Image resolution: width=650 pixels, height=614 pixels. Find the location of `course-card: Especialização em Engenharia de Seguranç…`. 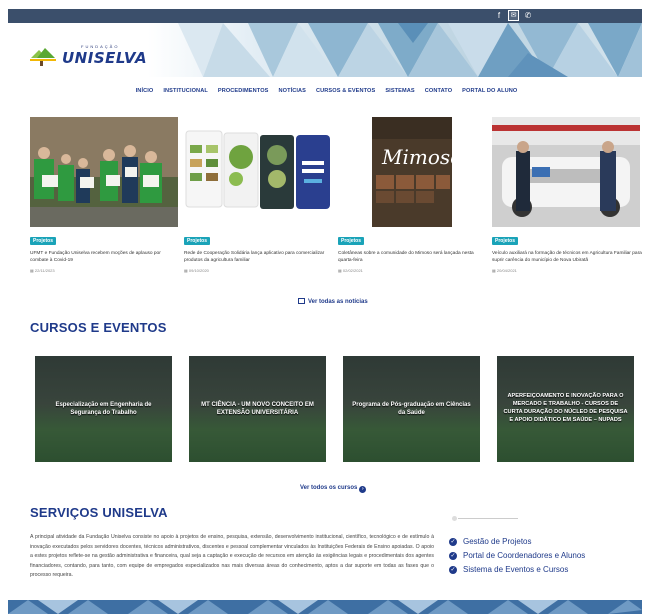

course-card: Especialização em Engenharia de Seguranç… is located at coordinates (103, 409).